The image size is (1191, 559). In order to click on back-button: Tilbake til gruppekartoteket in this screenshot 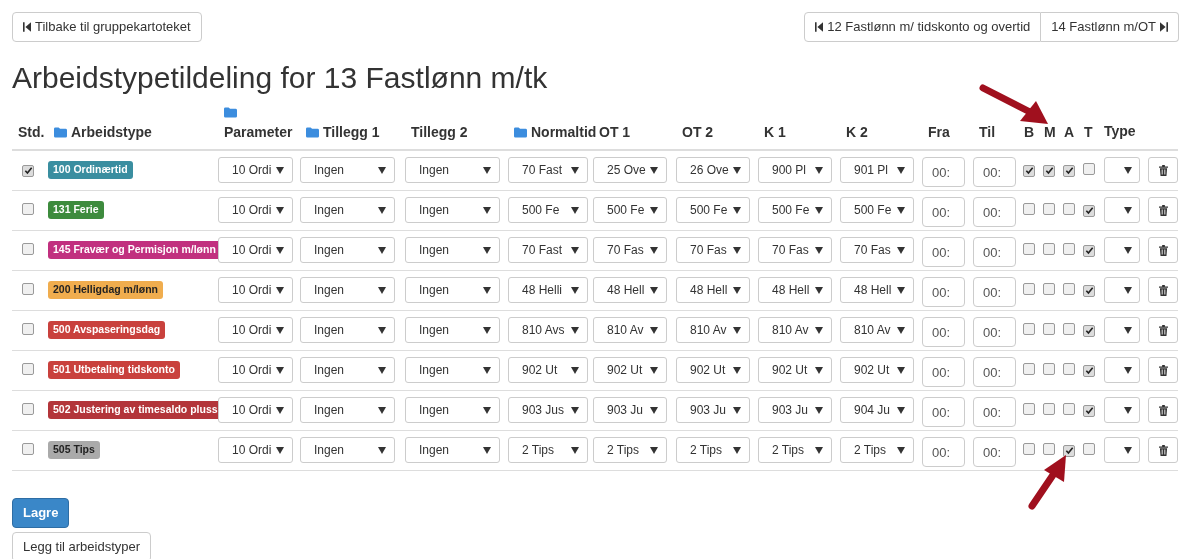, I will do `click(107, 27)`.